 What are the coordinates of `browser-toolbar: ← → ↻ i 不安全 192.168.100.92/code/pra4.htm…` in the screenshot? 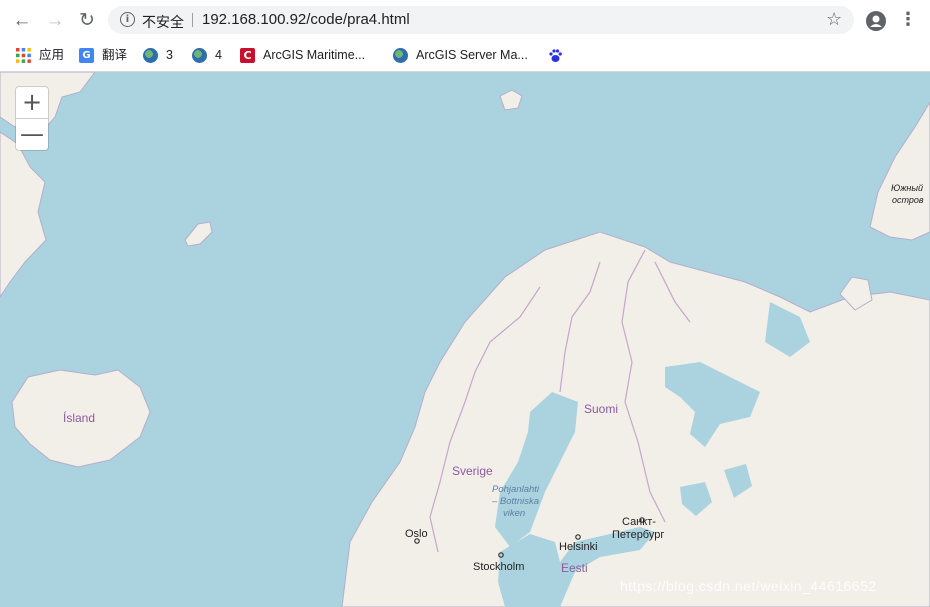 It's located at (465, 20).